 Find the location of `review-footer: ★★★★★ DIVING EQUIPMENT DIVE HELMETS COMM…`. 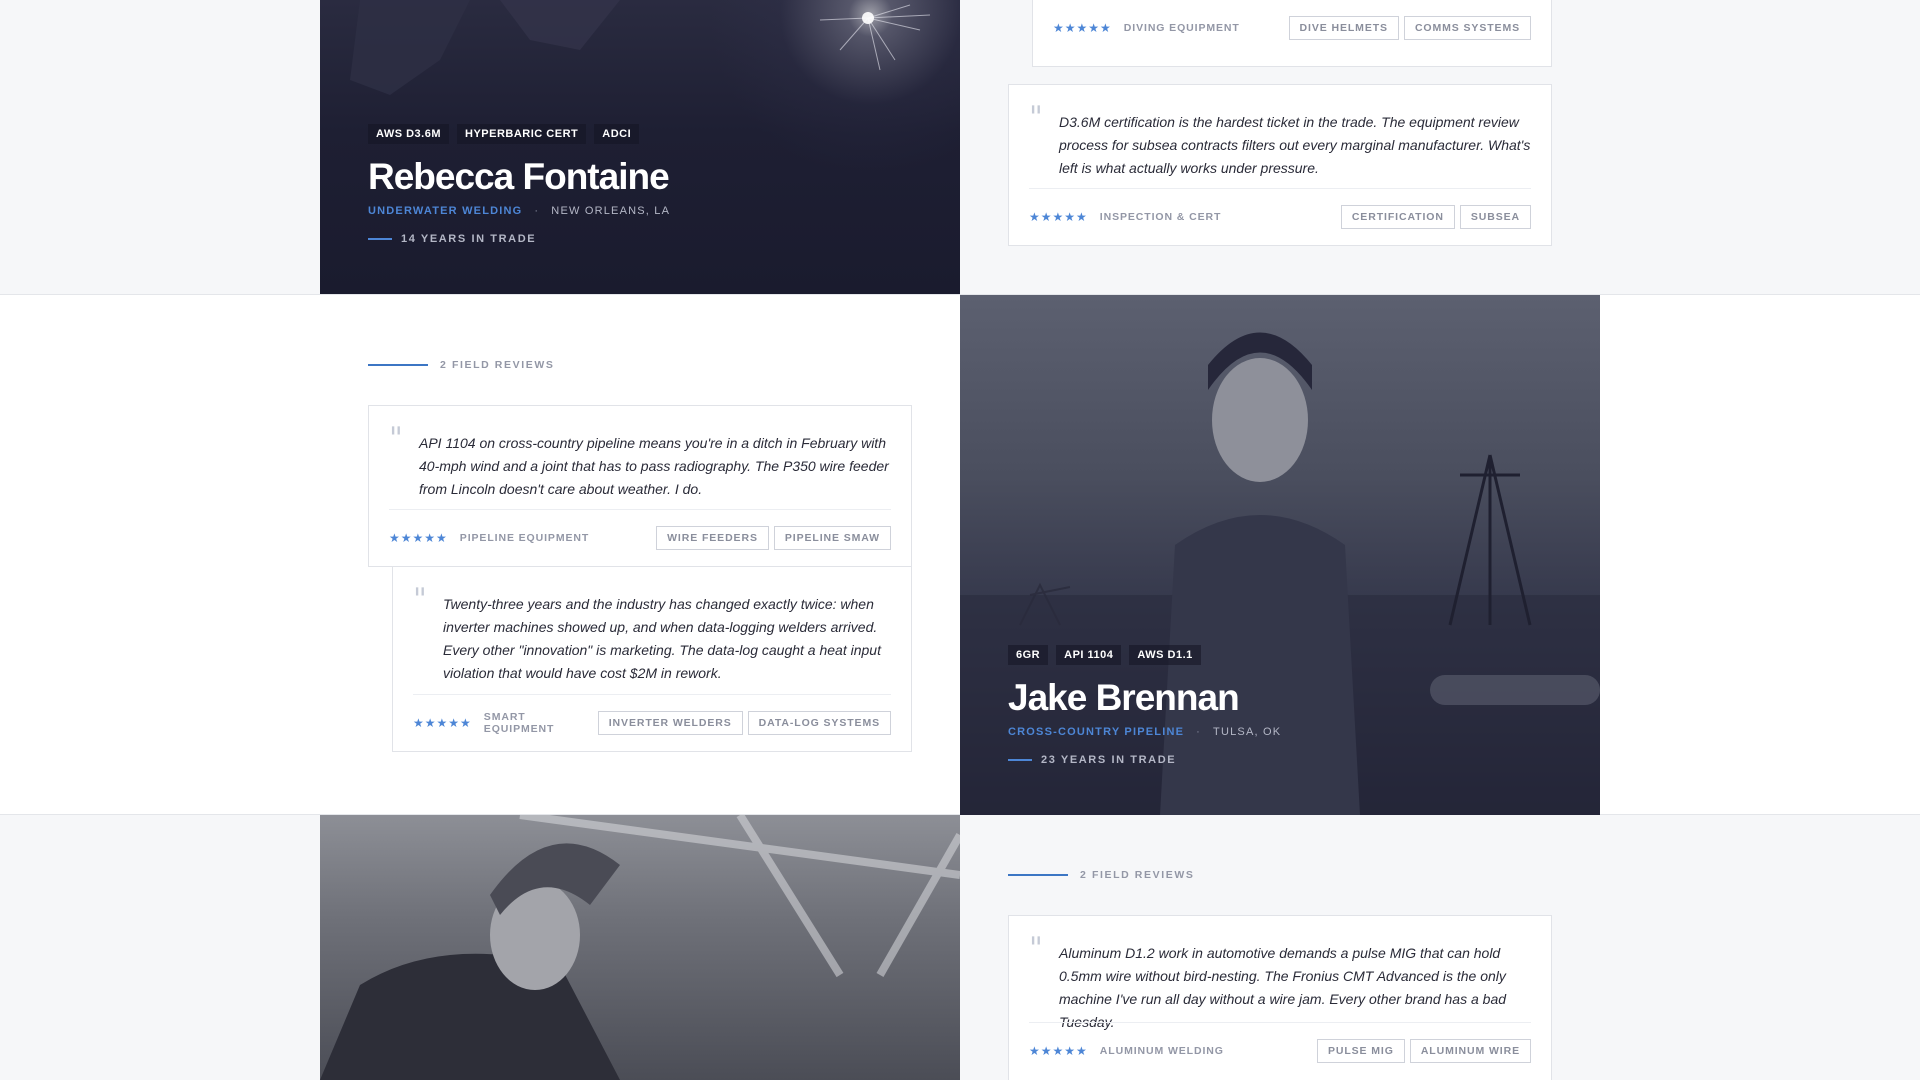

review-footer: ★★★★★ DIVING EQUIPMENT DIVE HELMETS COMM… is located at coordinates (1292, 28).